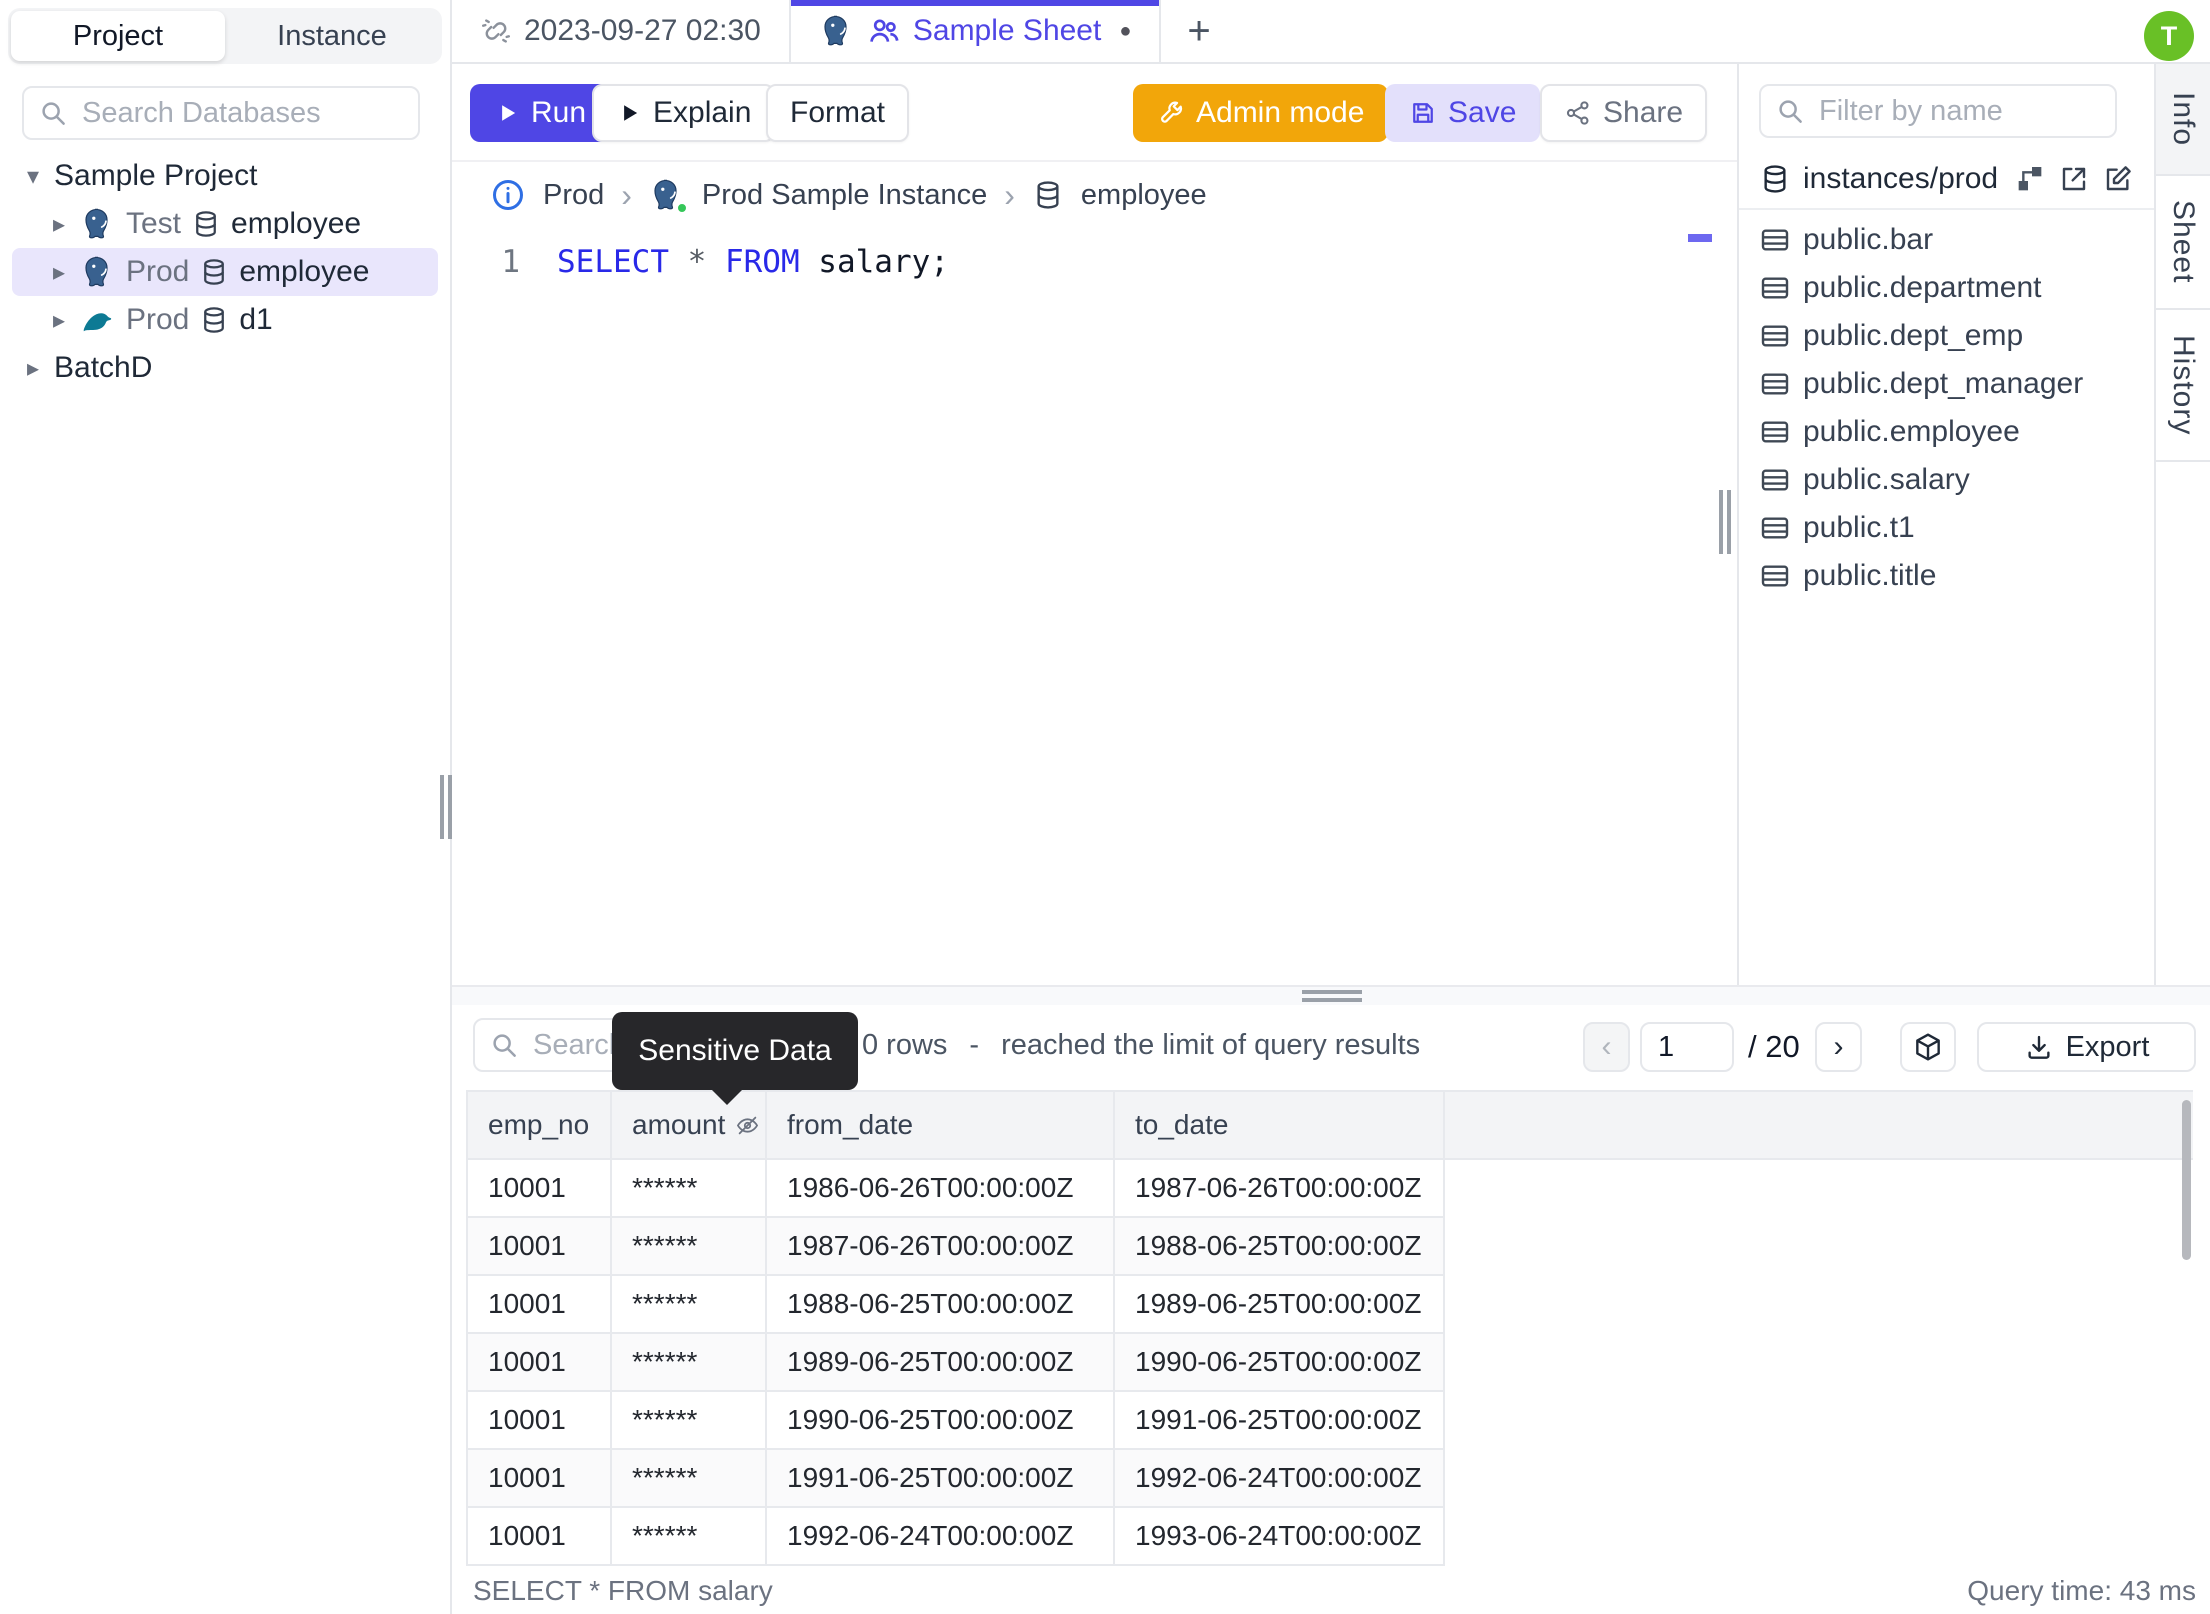 The image size is (2210, 1614). I want to click on save-button: Save, so click(1463, 113).